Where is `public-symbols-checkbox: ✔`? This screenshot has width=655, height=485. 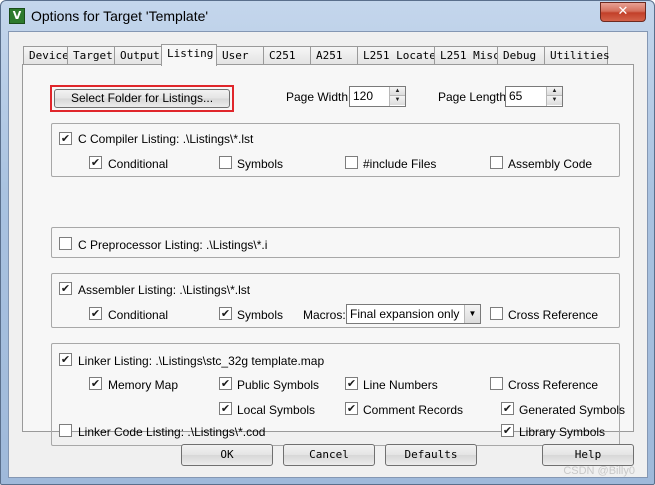 public-symbols-checkbox: ✔ is located at coordinates (225, 383).